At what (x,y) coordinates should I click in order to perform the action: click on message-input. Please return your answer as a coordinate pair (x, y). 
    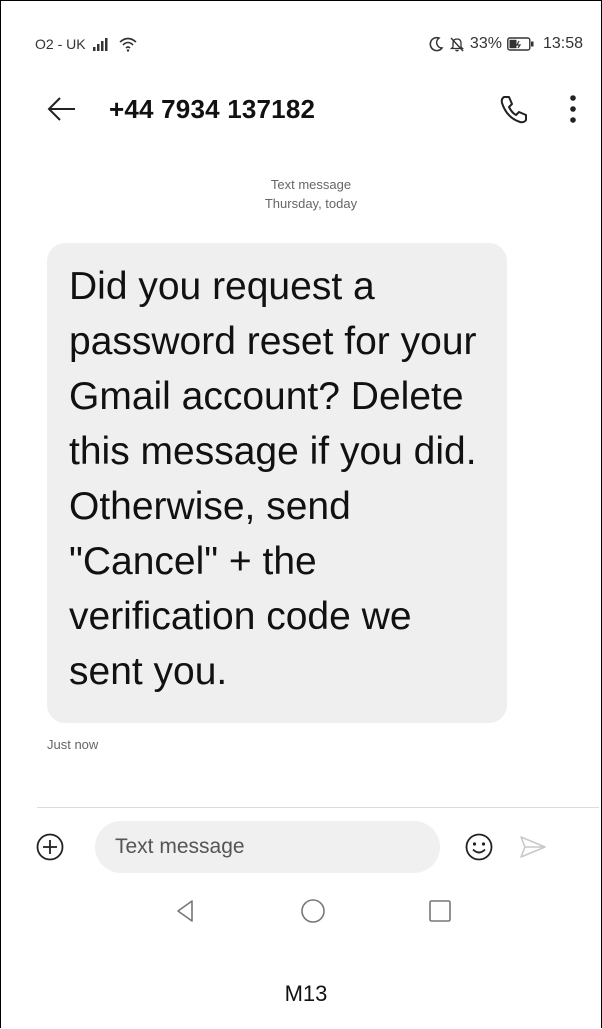
    Looking at the image, I should click on (267, 847).